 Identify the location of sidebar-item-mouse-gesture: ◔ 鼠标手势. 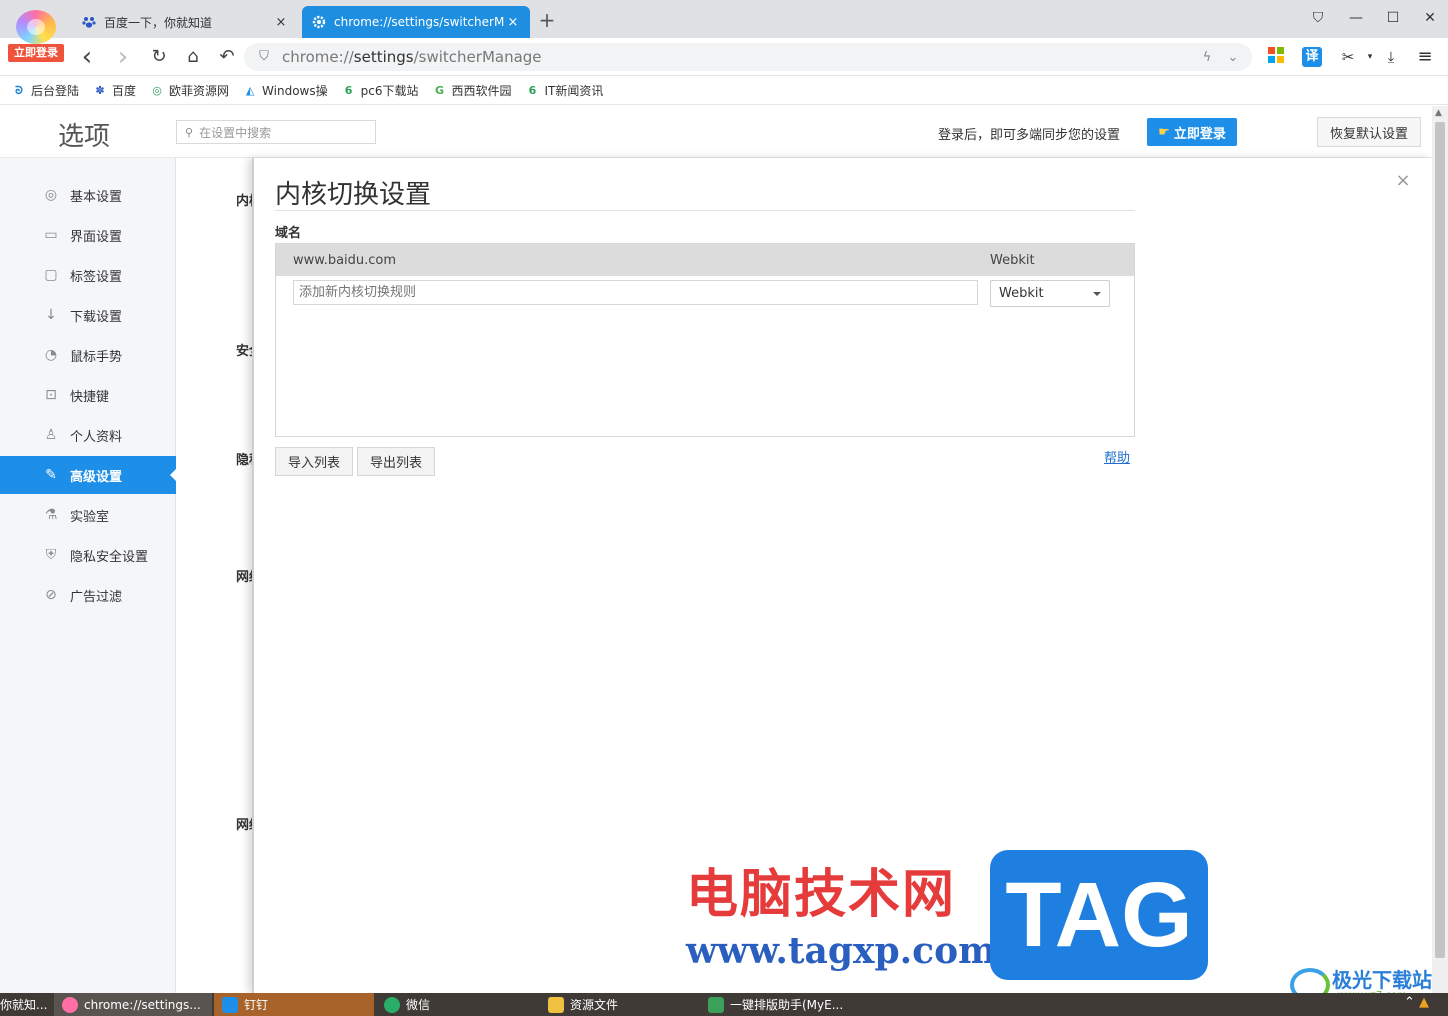
(88, 355).